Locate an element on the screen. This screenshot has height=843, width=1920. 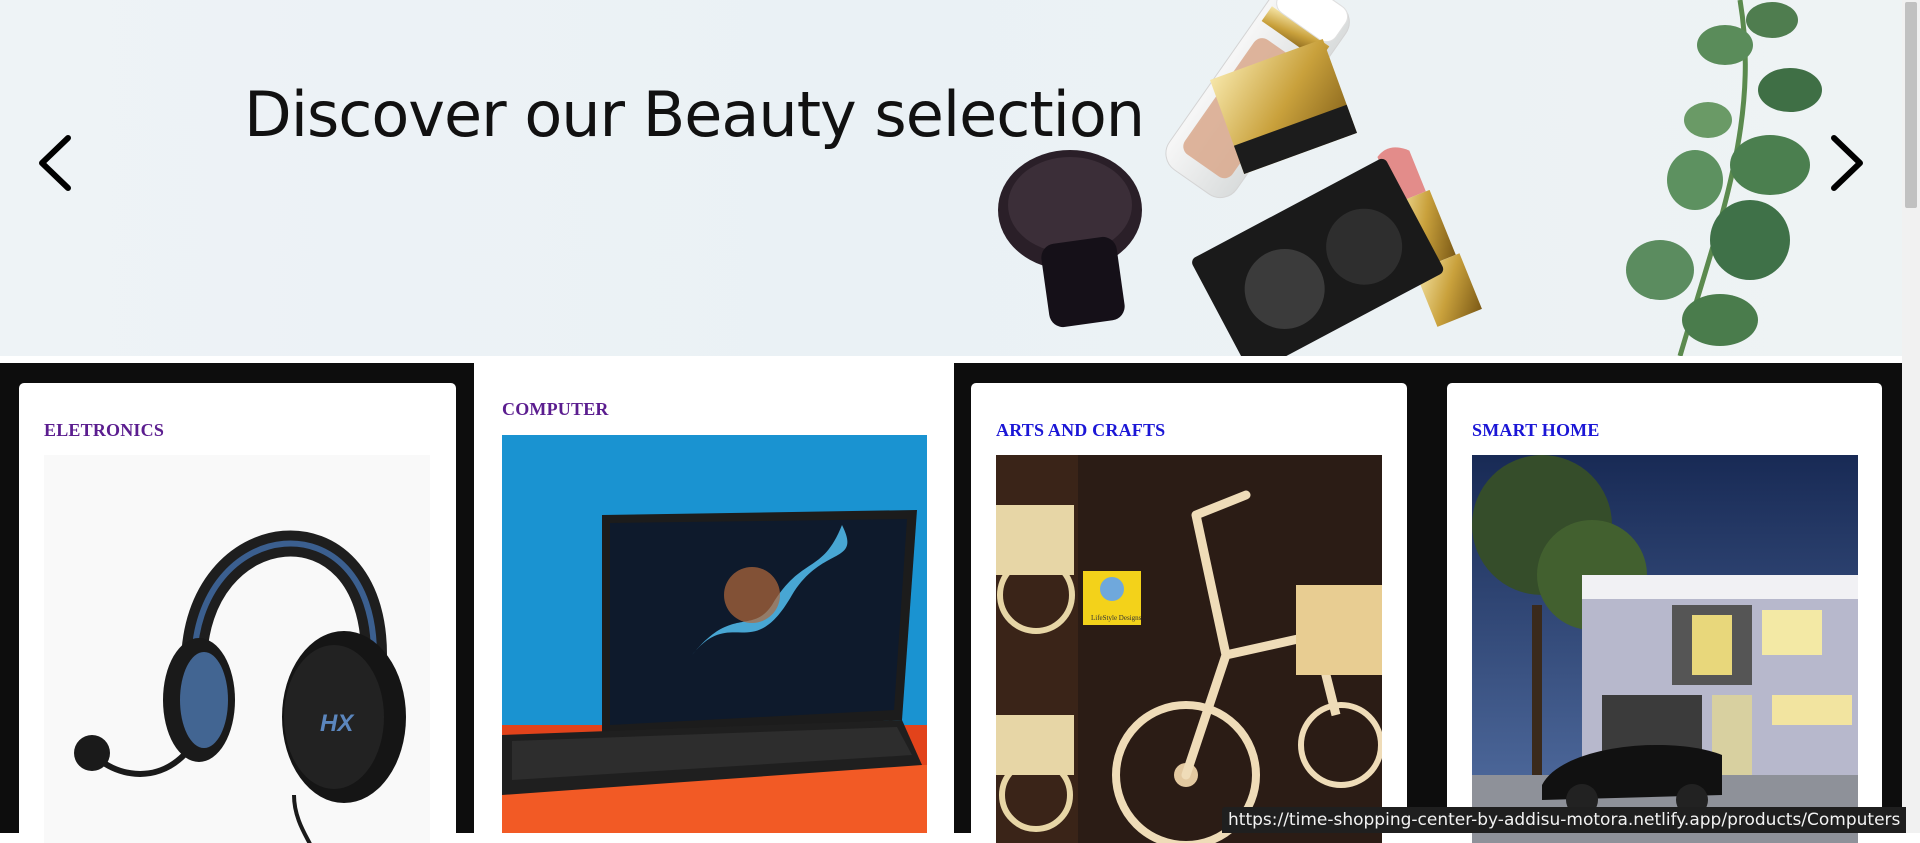
laptop-image is located at coordinates (714, 634).